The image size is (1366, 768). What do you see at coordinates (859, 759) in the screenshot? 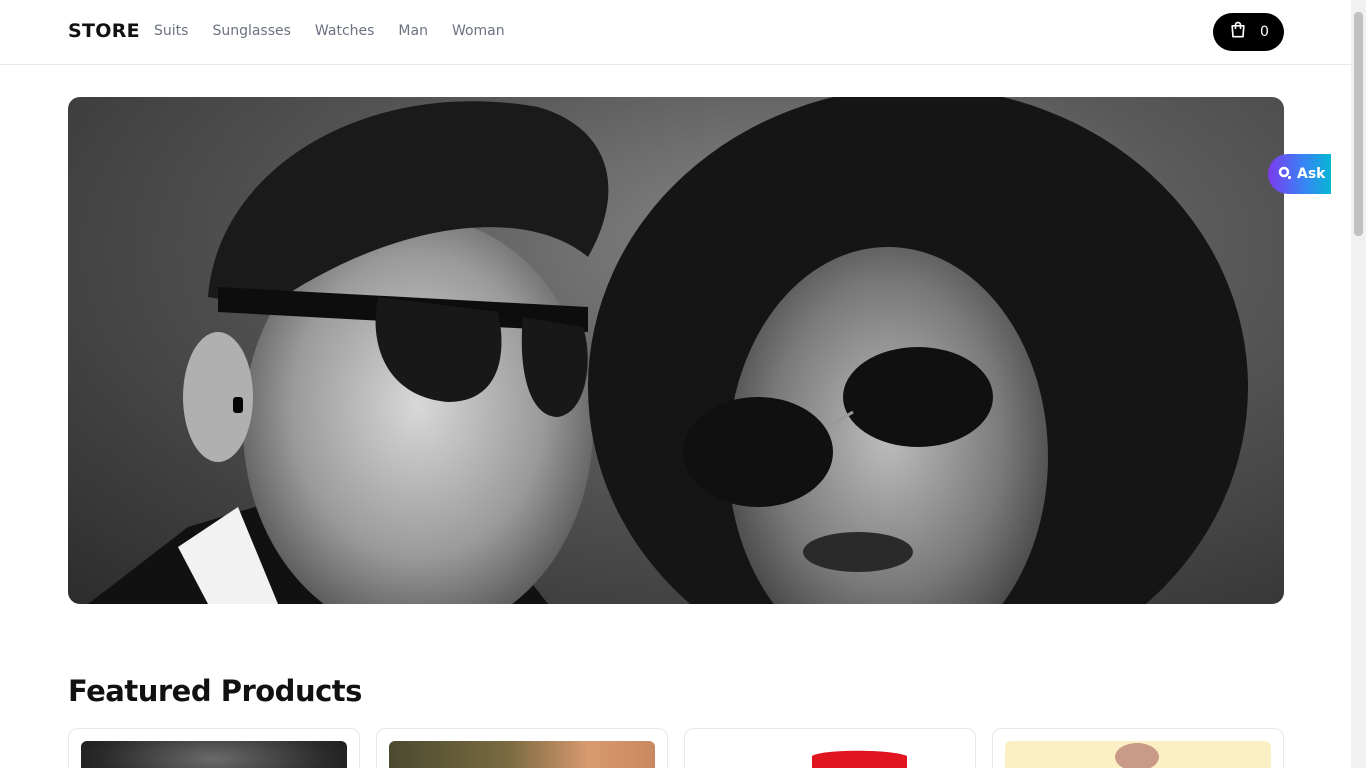
I see `red-product-shape` at bounding box center [859, 759].